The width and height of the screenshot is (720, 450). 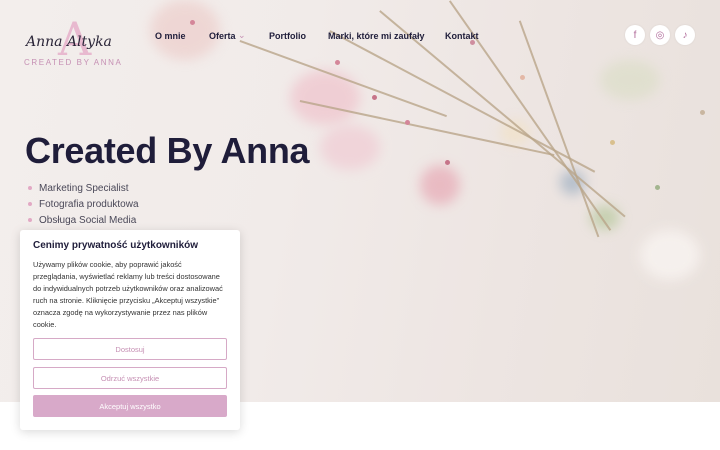 What do you see at coordinates (116, 245) in the screenshot?
I see `cookie-title: Cenimy prywatność użytkowników` at bounding box center [116, 245].